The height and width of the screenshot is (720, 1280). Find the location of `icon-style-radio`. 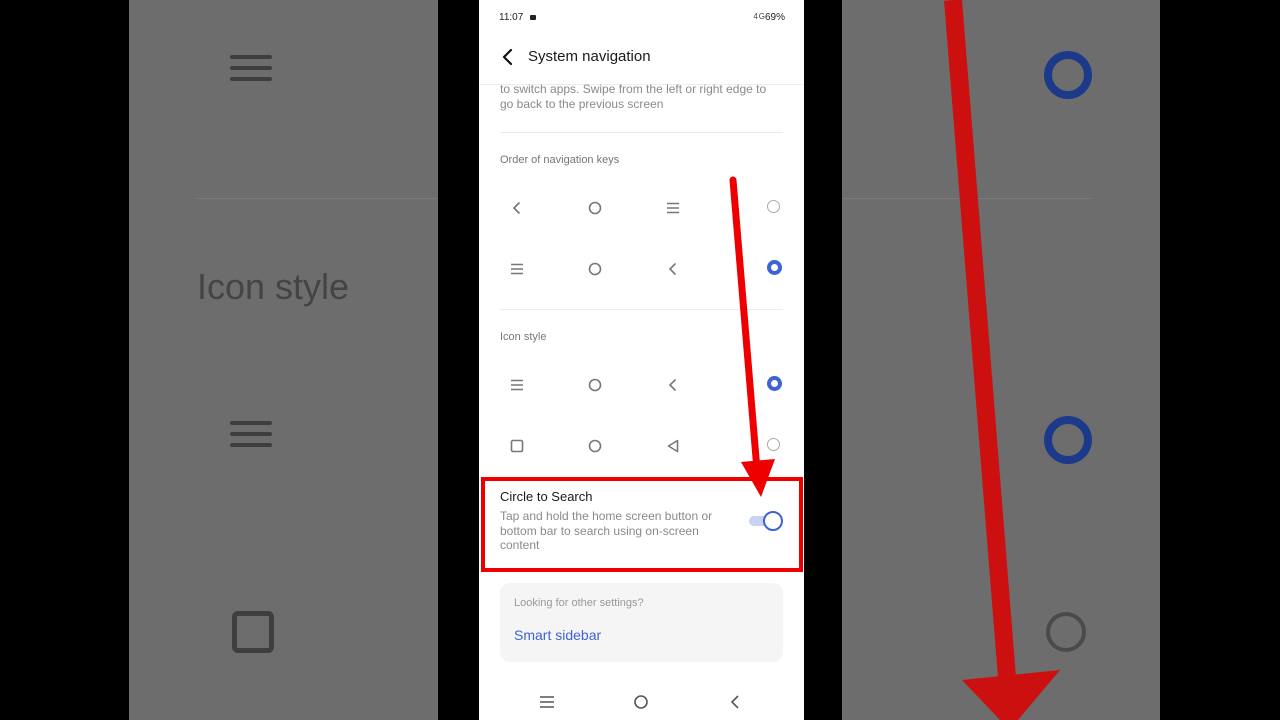

icon-style-radio is located at coordinates (773, 444).